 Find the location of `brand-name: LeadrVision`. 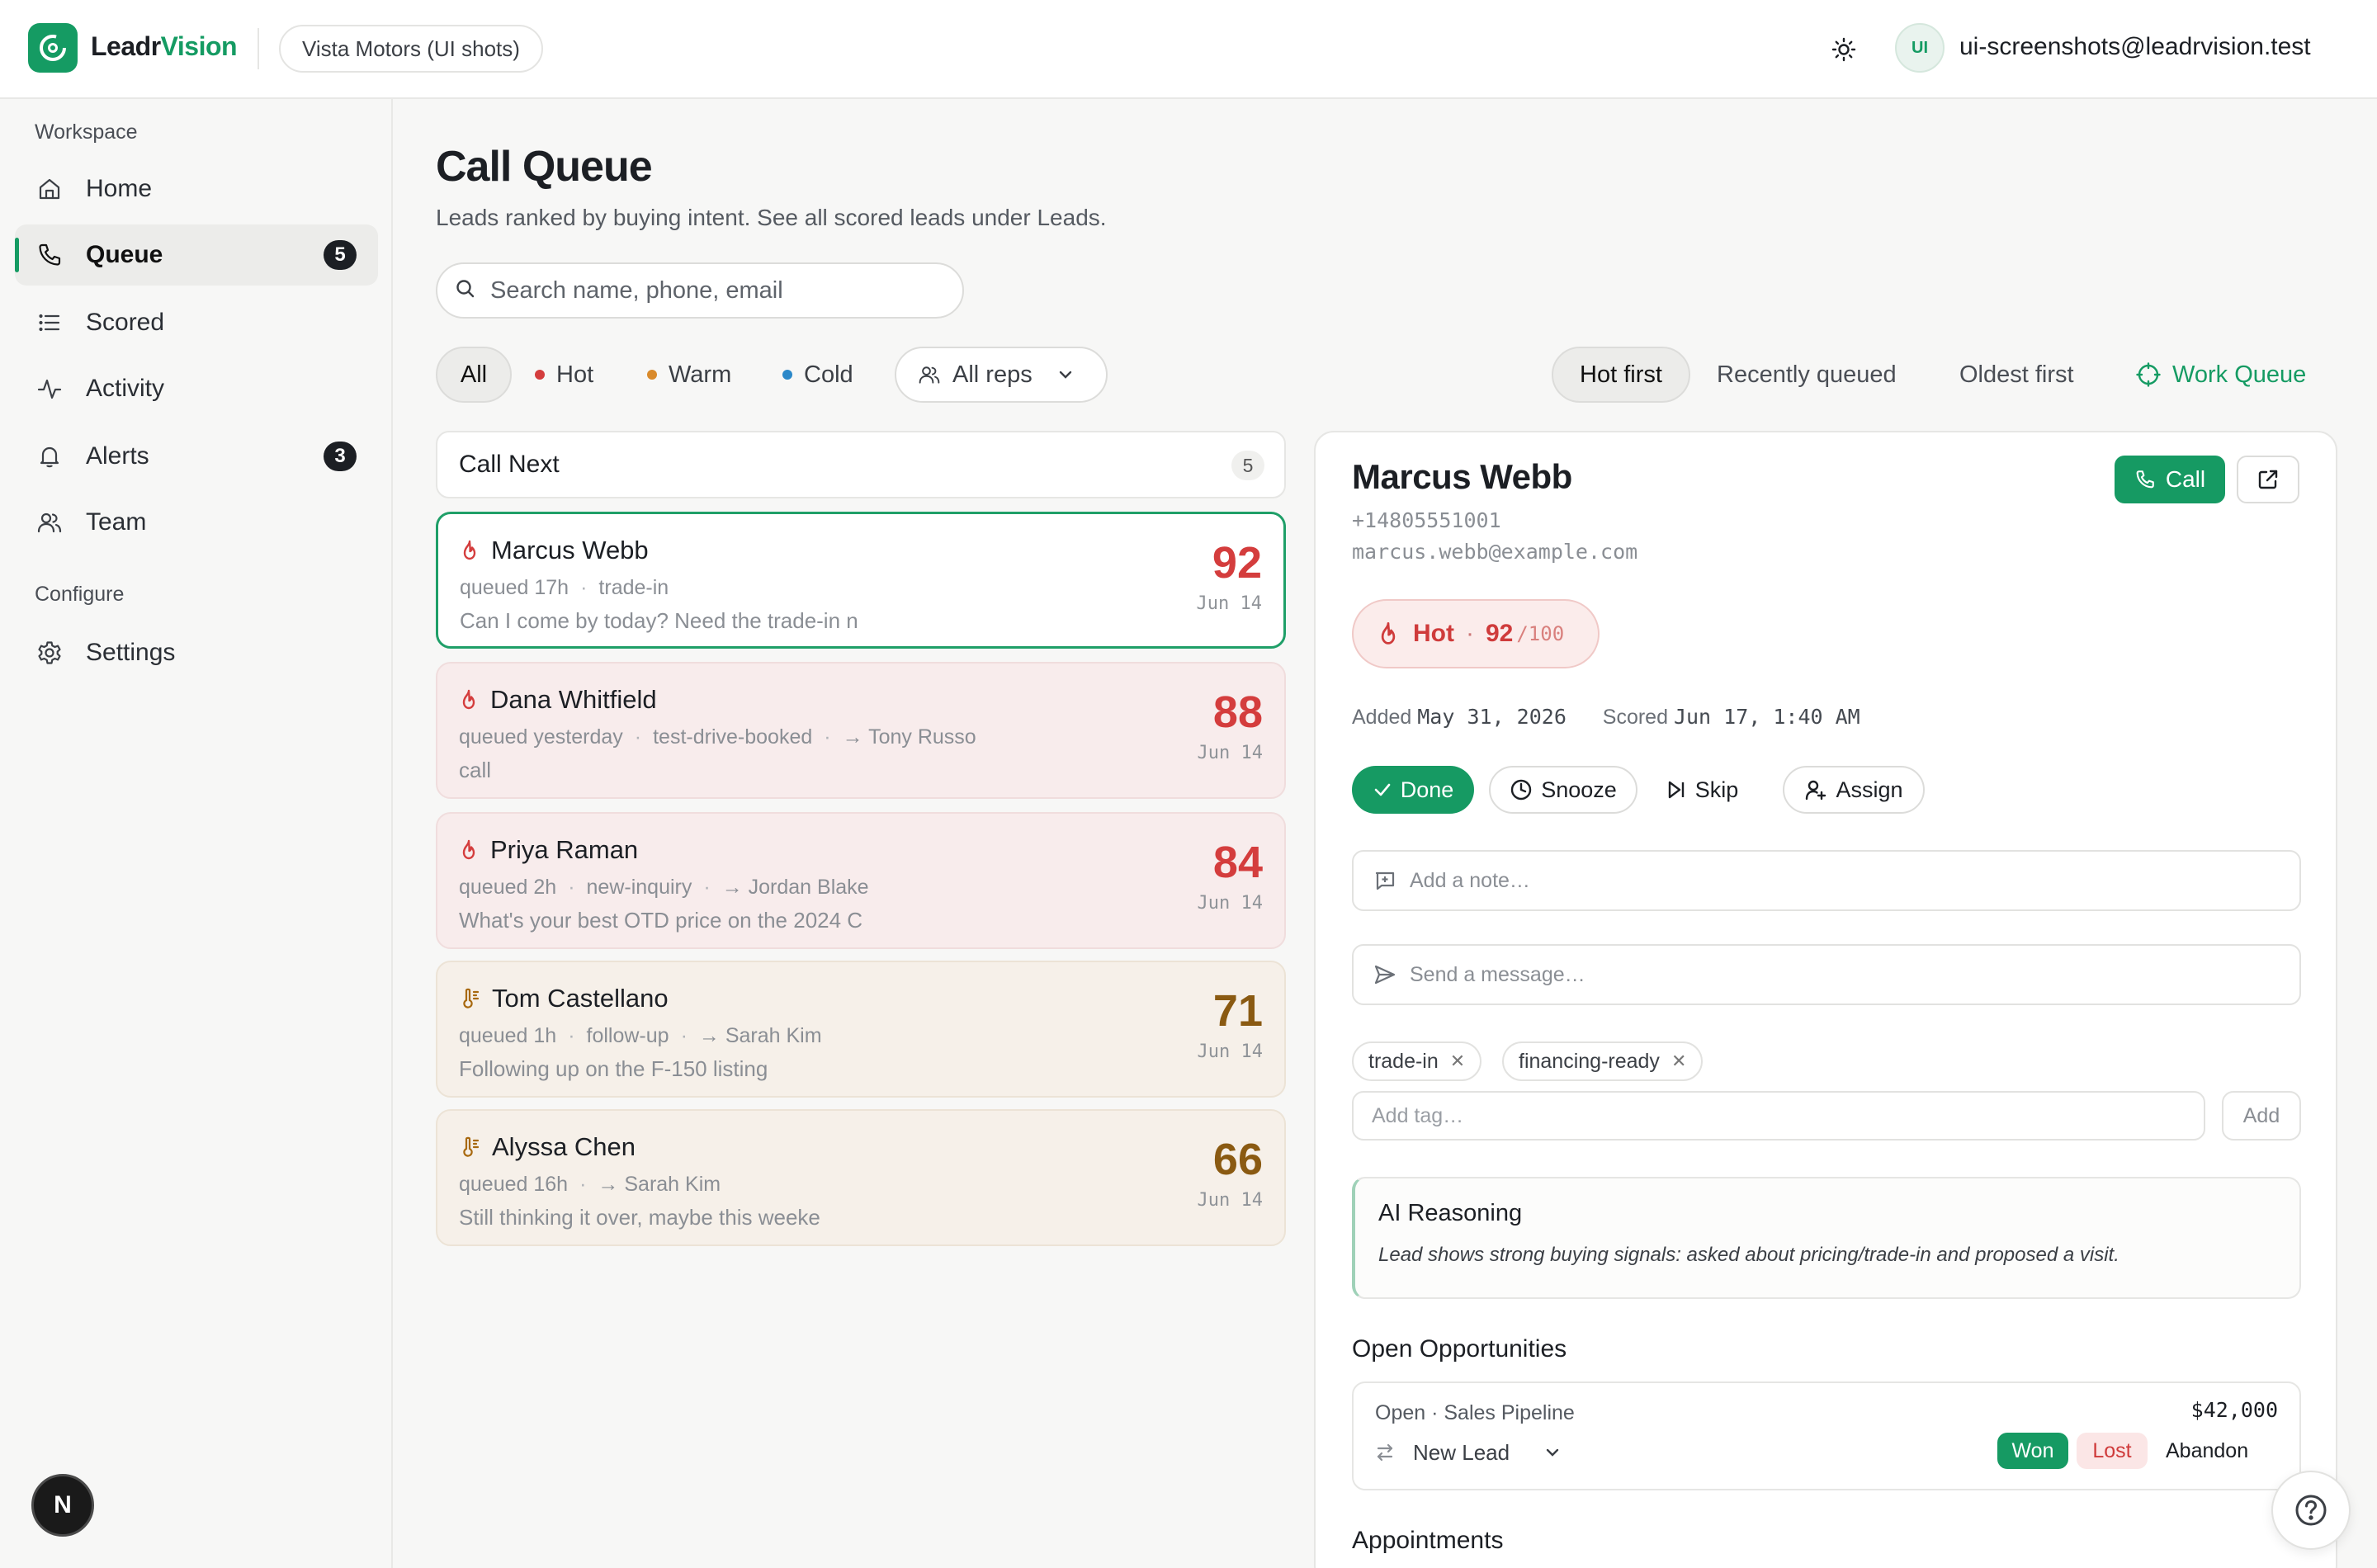

brand-name: LeadrVision is located at coordinates (164, 46).